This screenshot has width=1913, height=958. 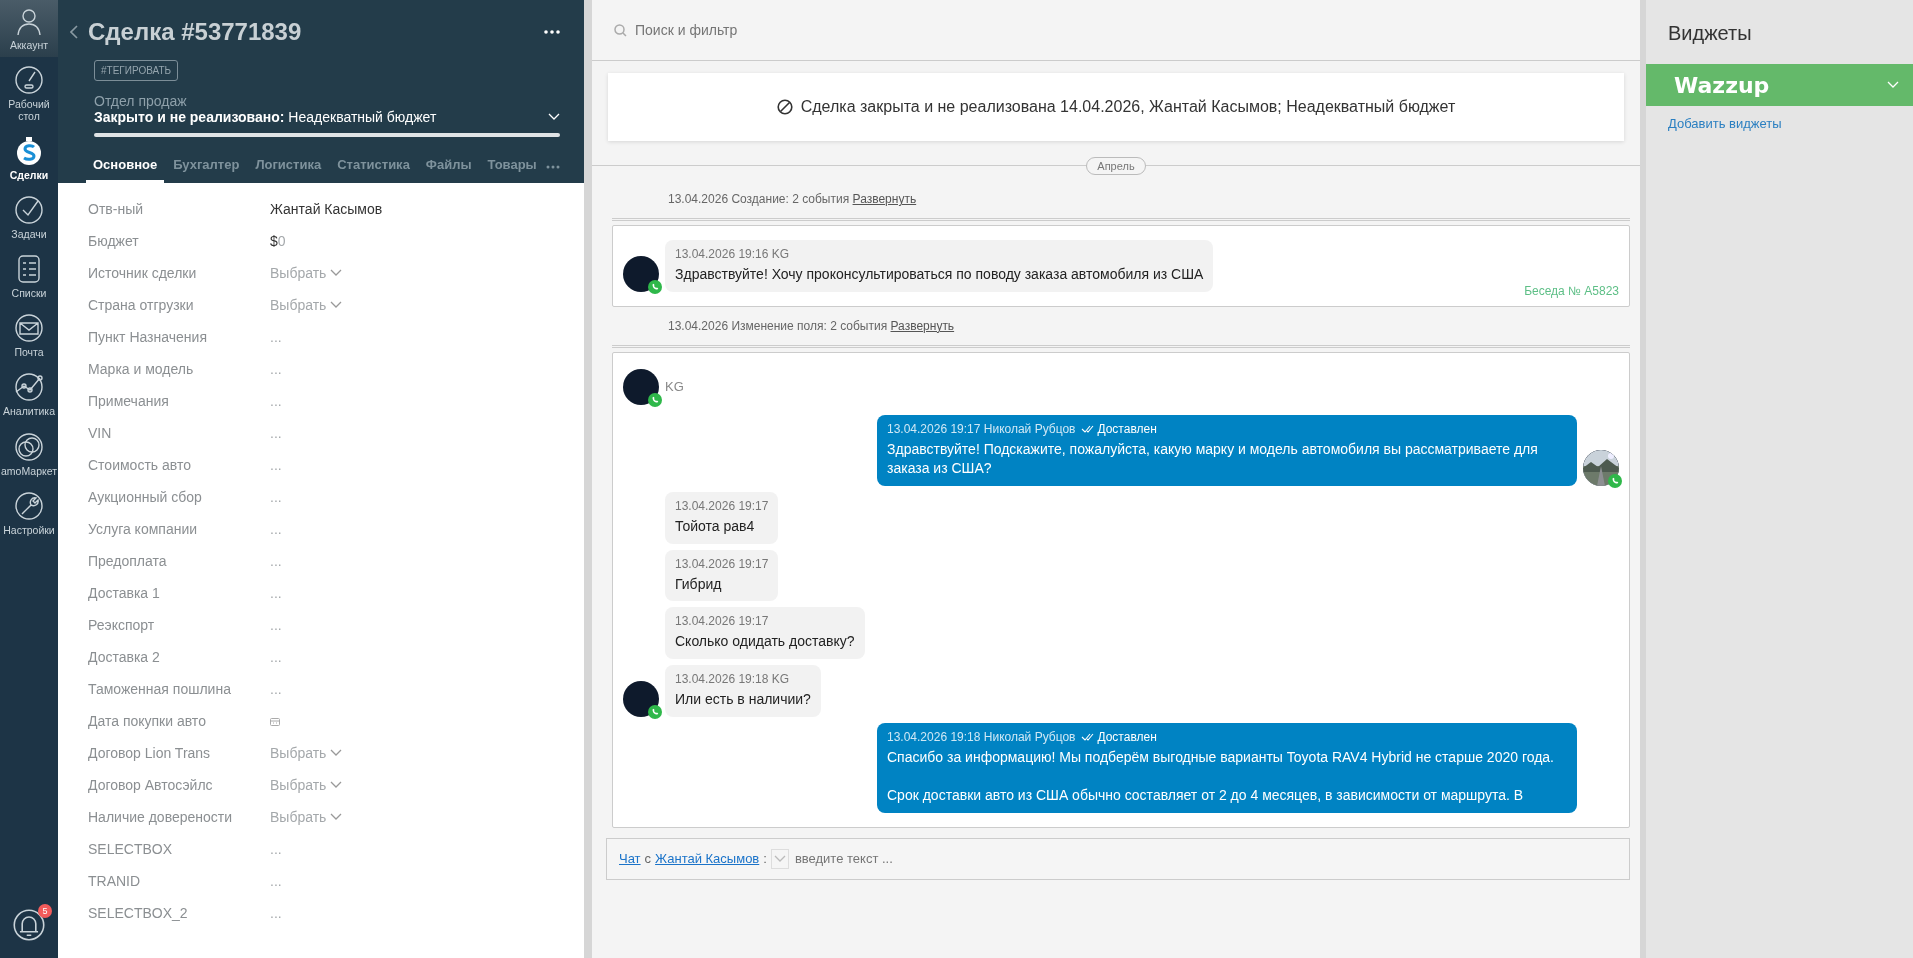 I want to click on chat-link: Чат, so click(x=630, y=859).